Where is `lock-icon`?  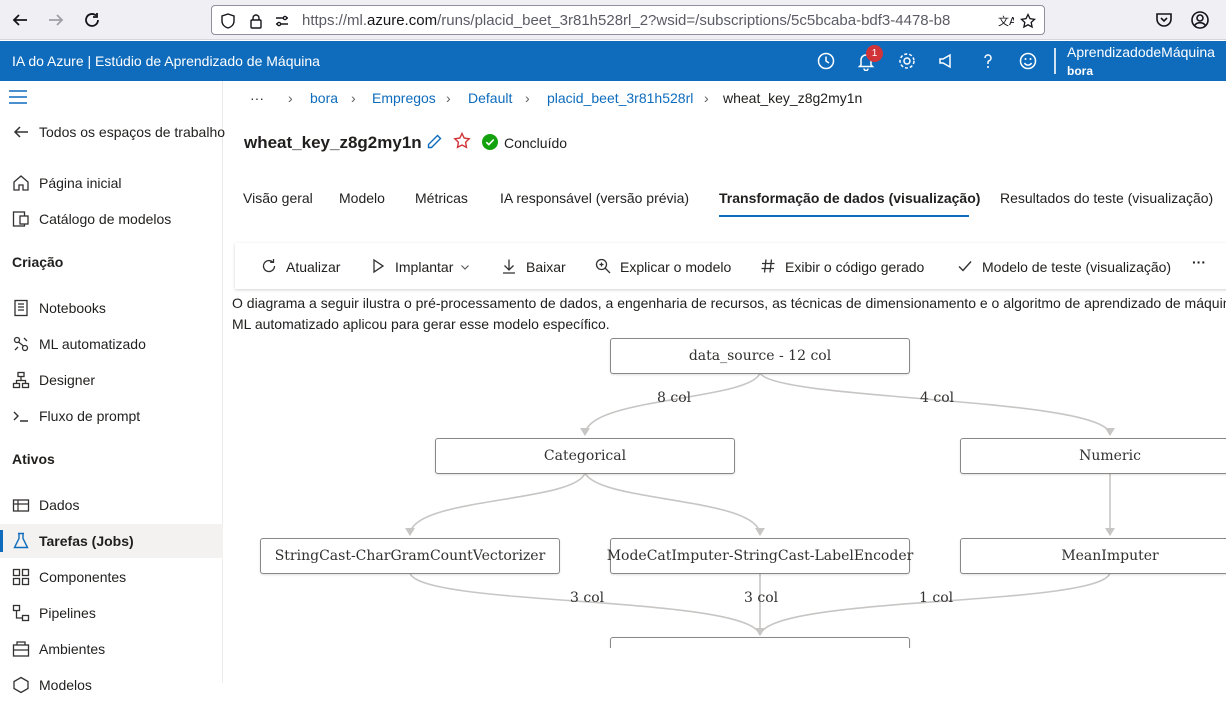 lock-icon is located at coordinates (256, 21).